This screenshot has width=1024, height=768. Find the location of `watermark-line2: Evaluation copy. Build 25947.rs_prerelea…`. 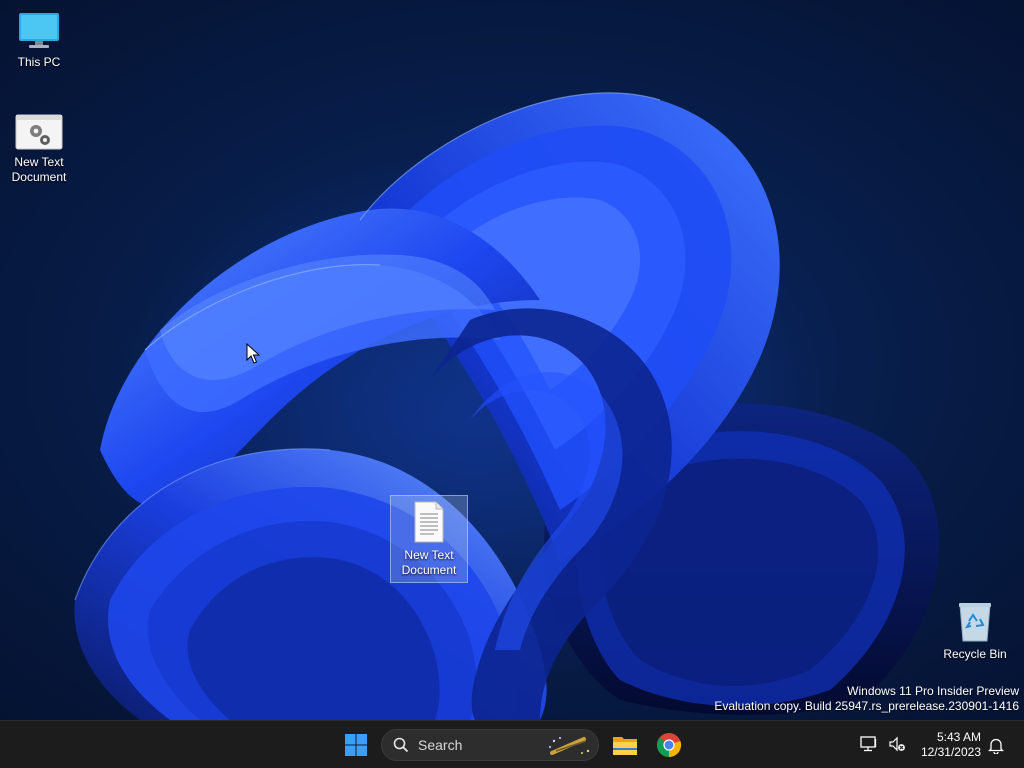

watermark-line2: Evaluation copy. Build 25947.rs_prerelea… is located at coordinates (866, 706).